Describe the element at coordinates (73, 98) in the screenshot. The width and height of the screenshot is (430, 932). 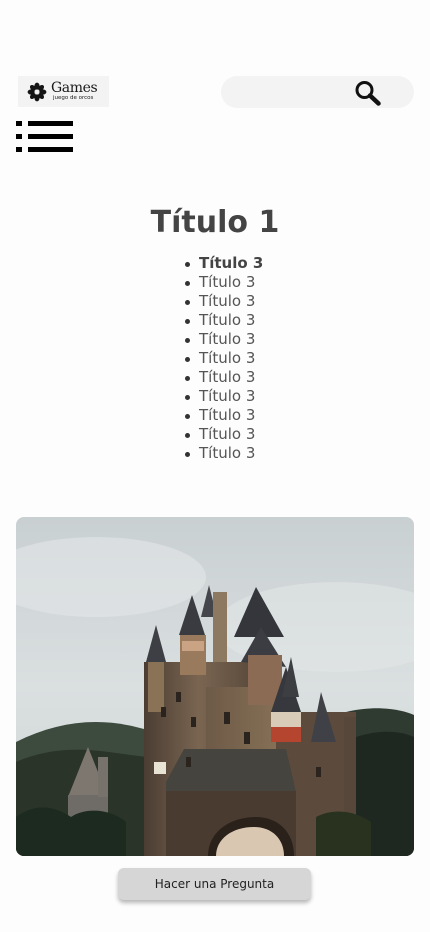
I see `logo-tagline: juego de orcos` at that location.